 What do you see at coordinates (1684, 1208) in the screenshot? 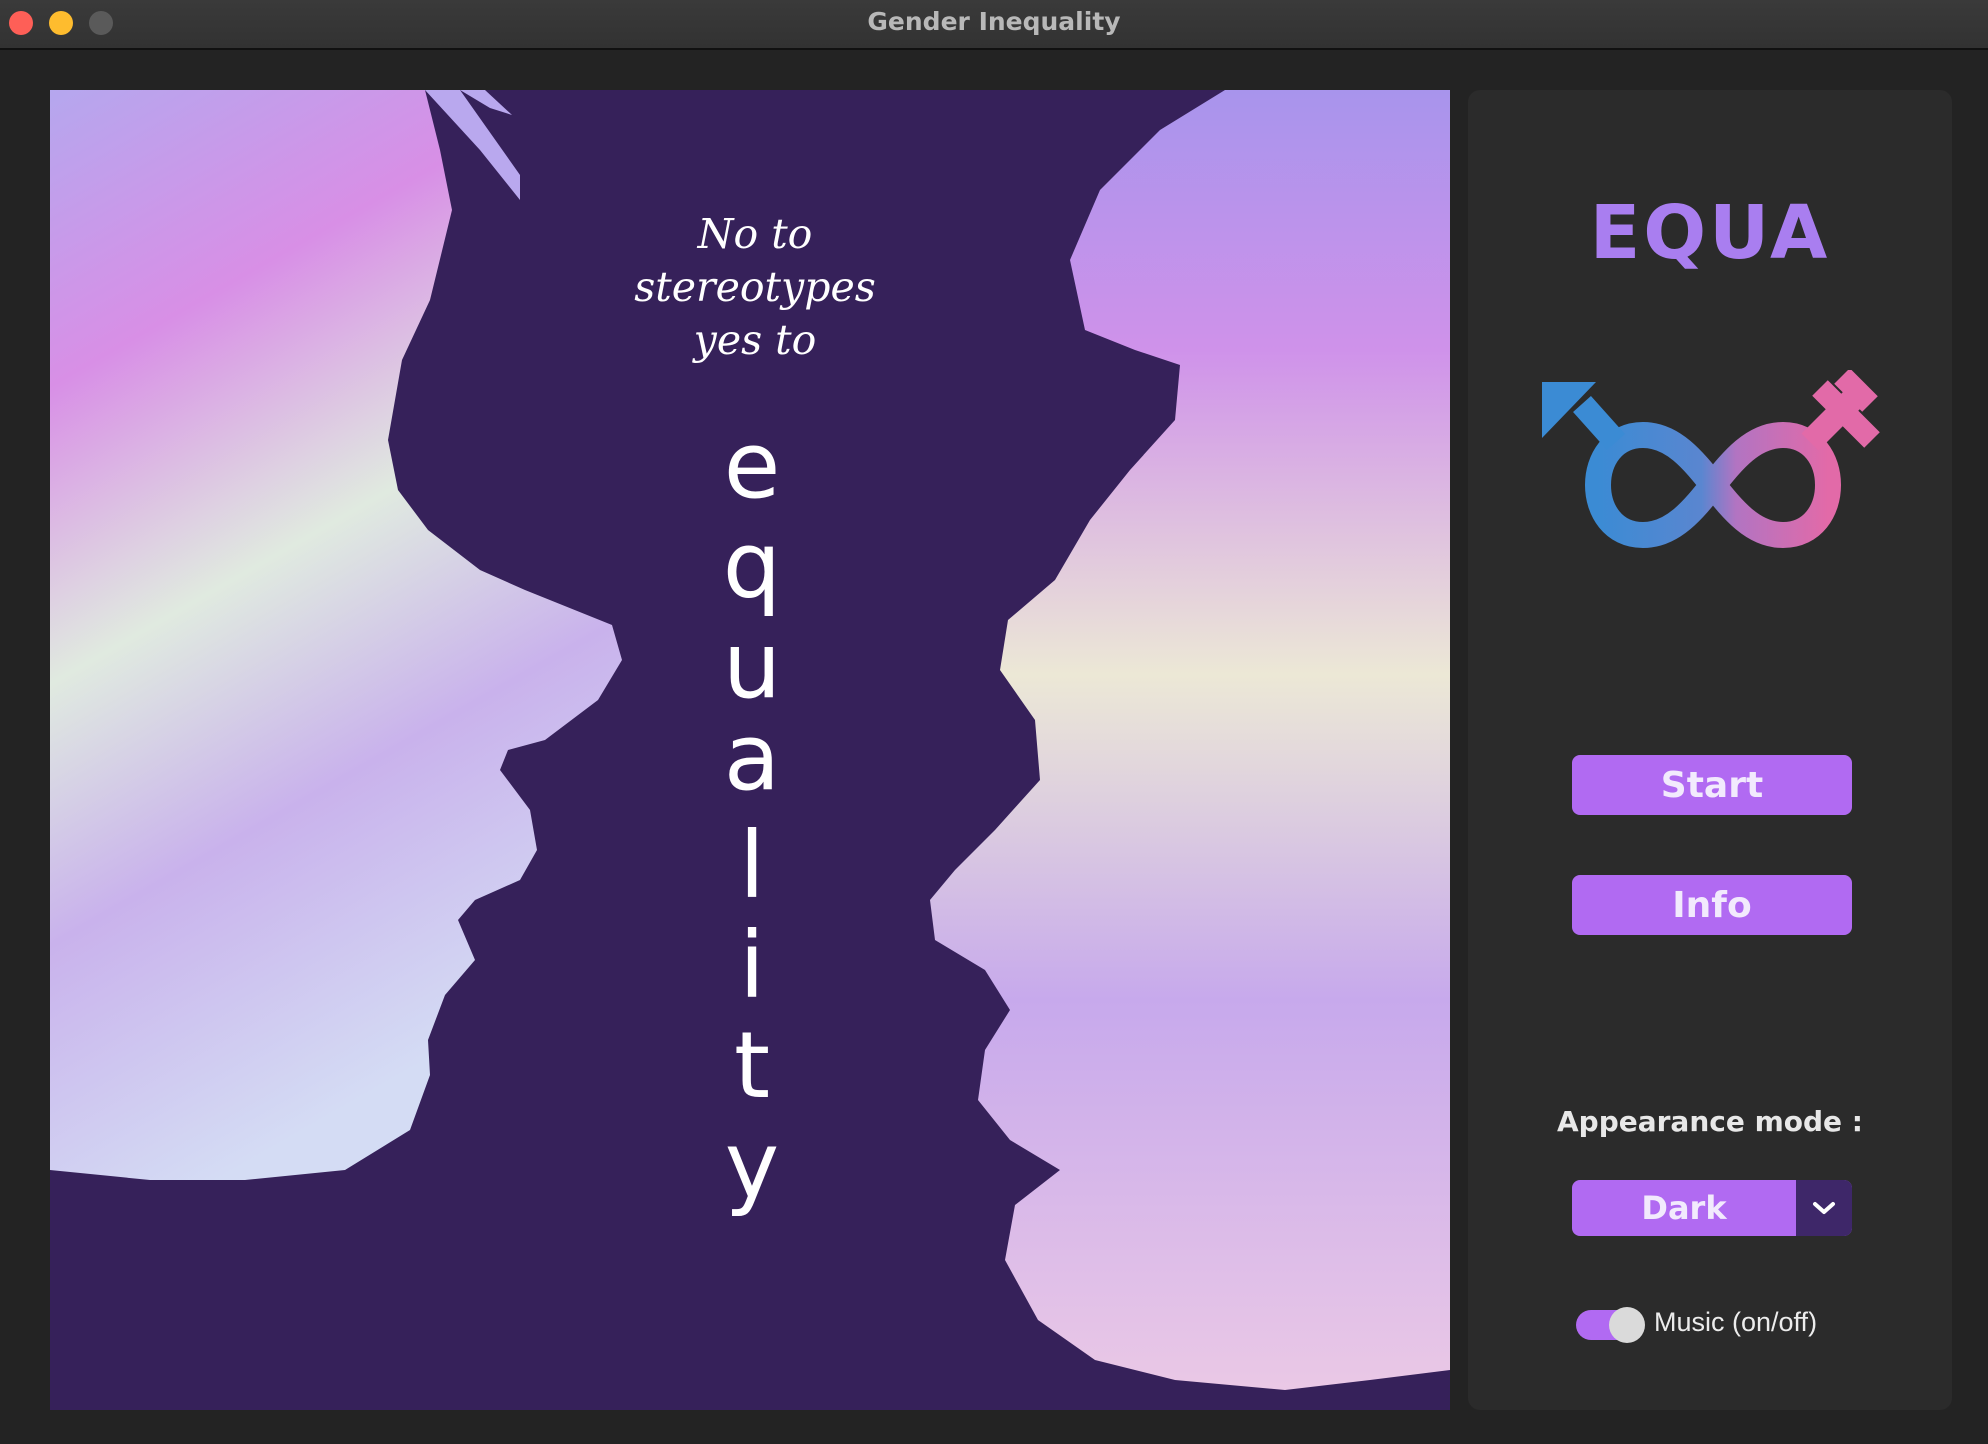
I see `appearance-mode-value: Dark` at bounding box center [1684, 1208].